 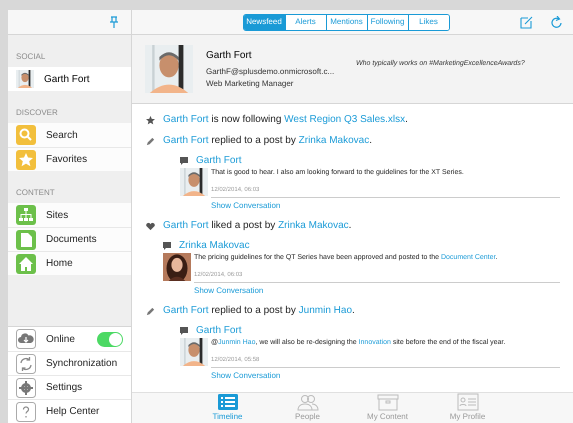 I want to click on refresh-icon, so click(x=557, y=22).